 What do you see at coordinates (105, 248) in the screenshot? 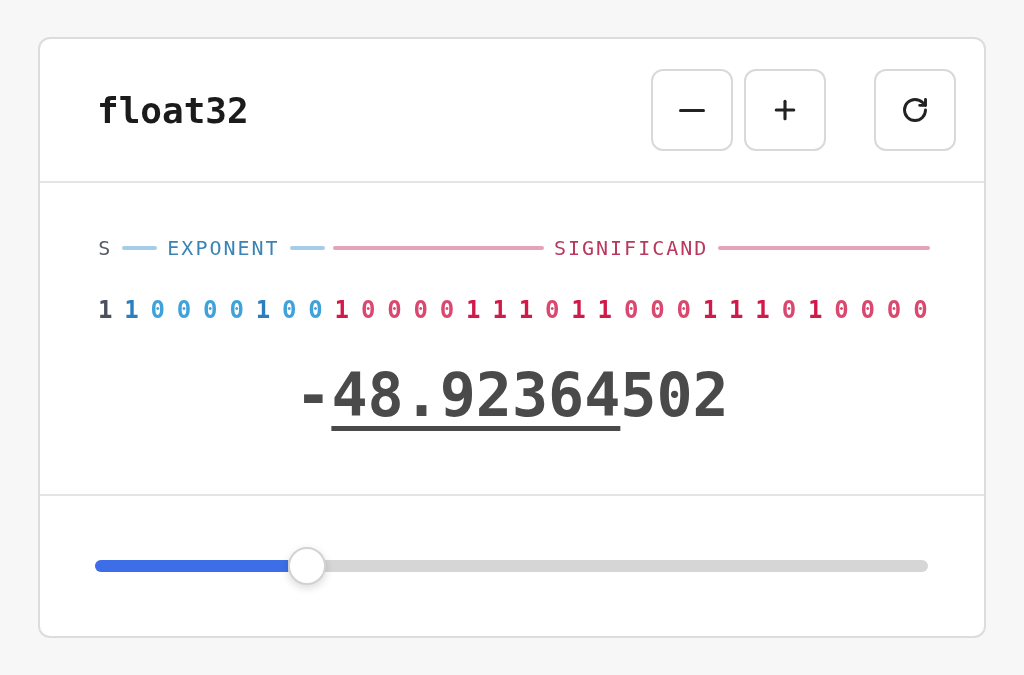
I see `sign-label: S` at bounding box center [105, 248].